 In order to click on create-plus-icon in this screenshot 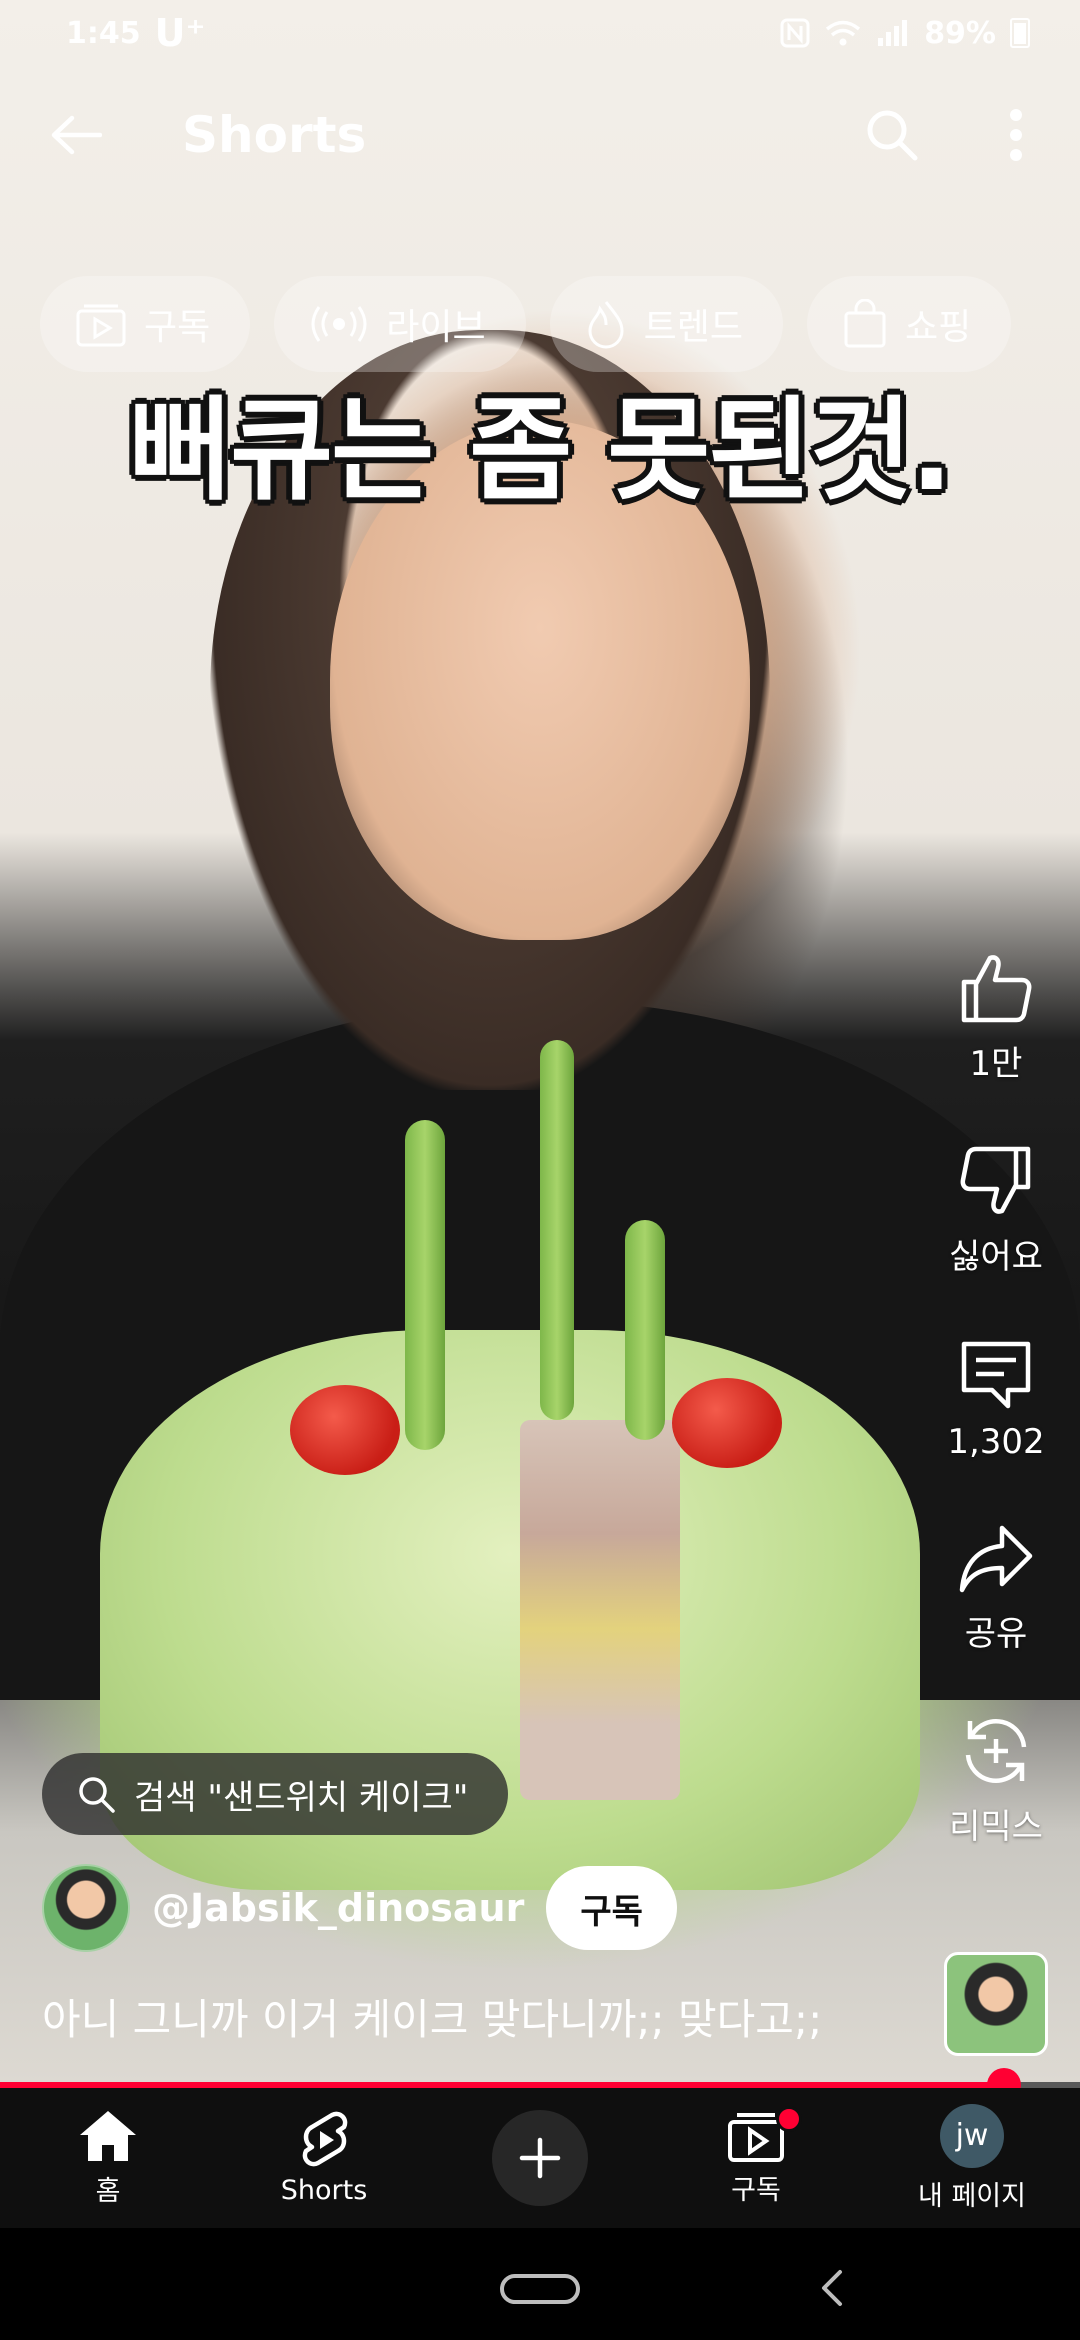, I will do `click(540, 2158)`.